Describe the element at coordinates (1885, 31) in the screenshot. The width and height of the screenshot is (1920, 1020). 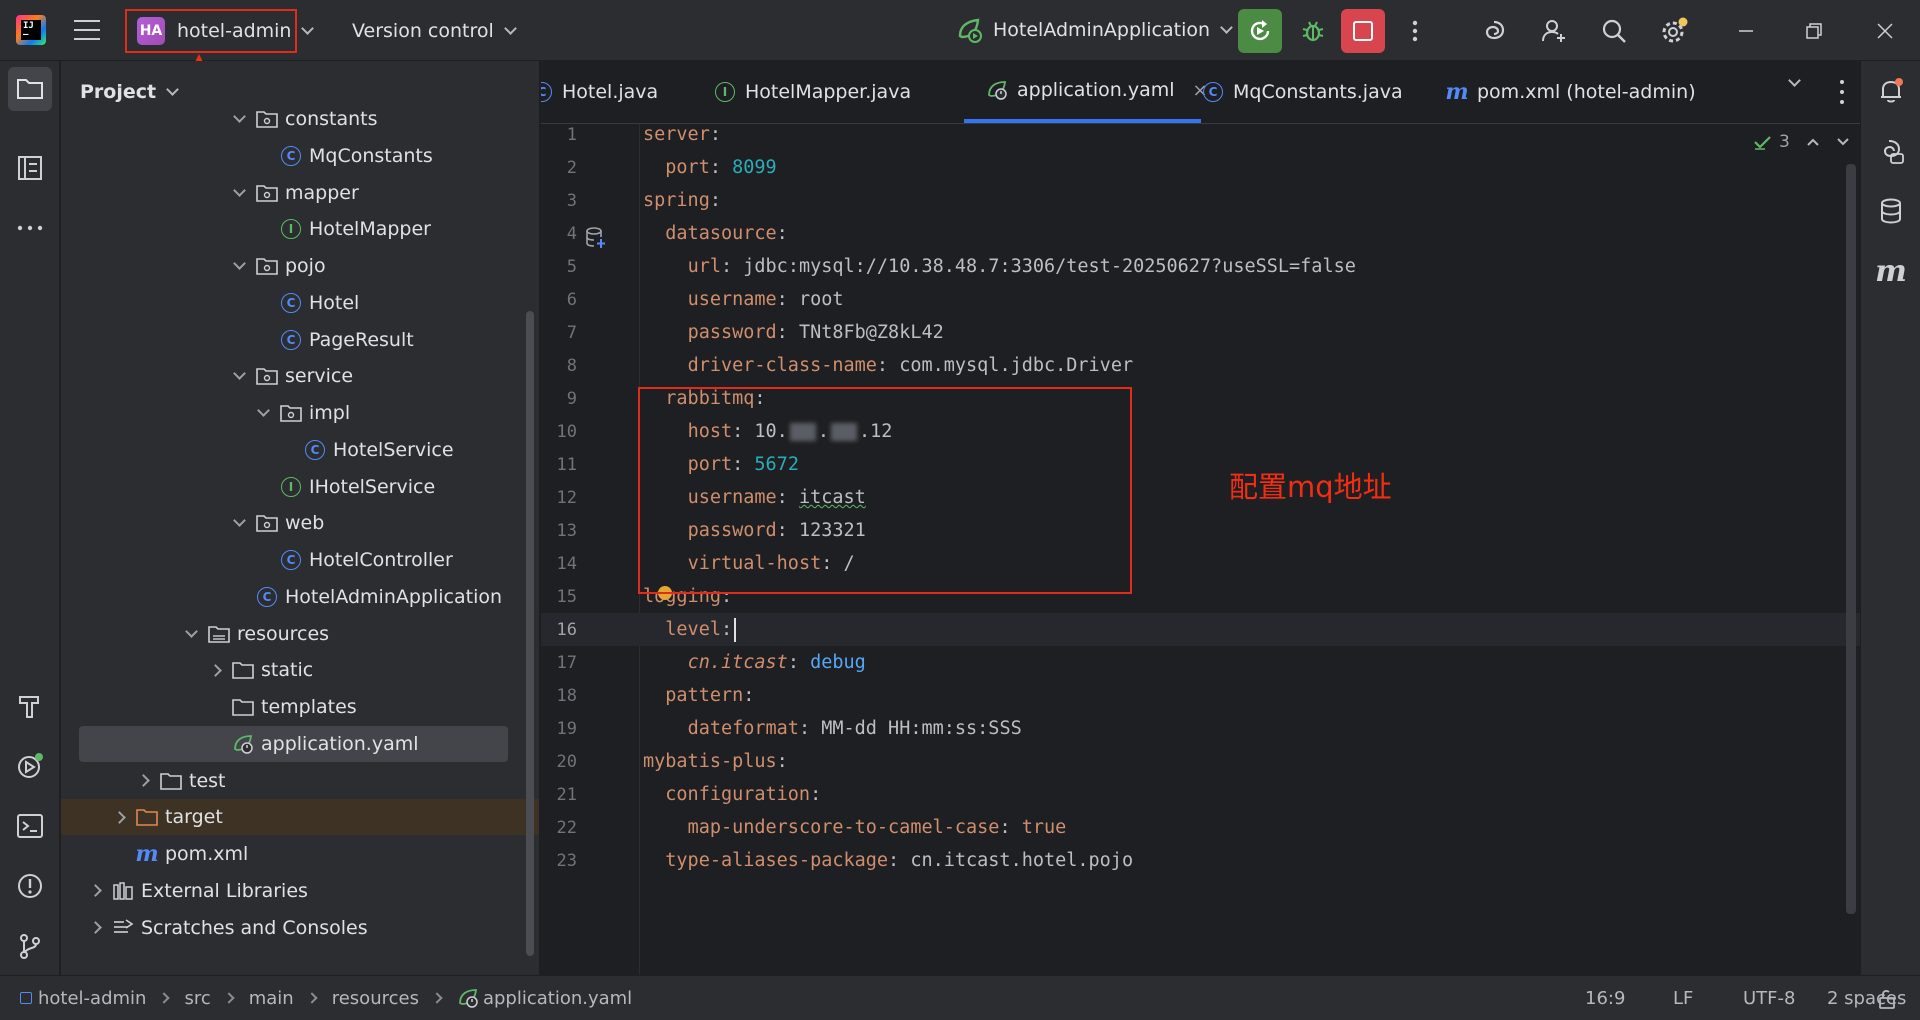
I see `close-window-icon` at that location.